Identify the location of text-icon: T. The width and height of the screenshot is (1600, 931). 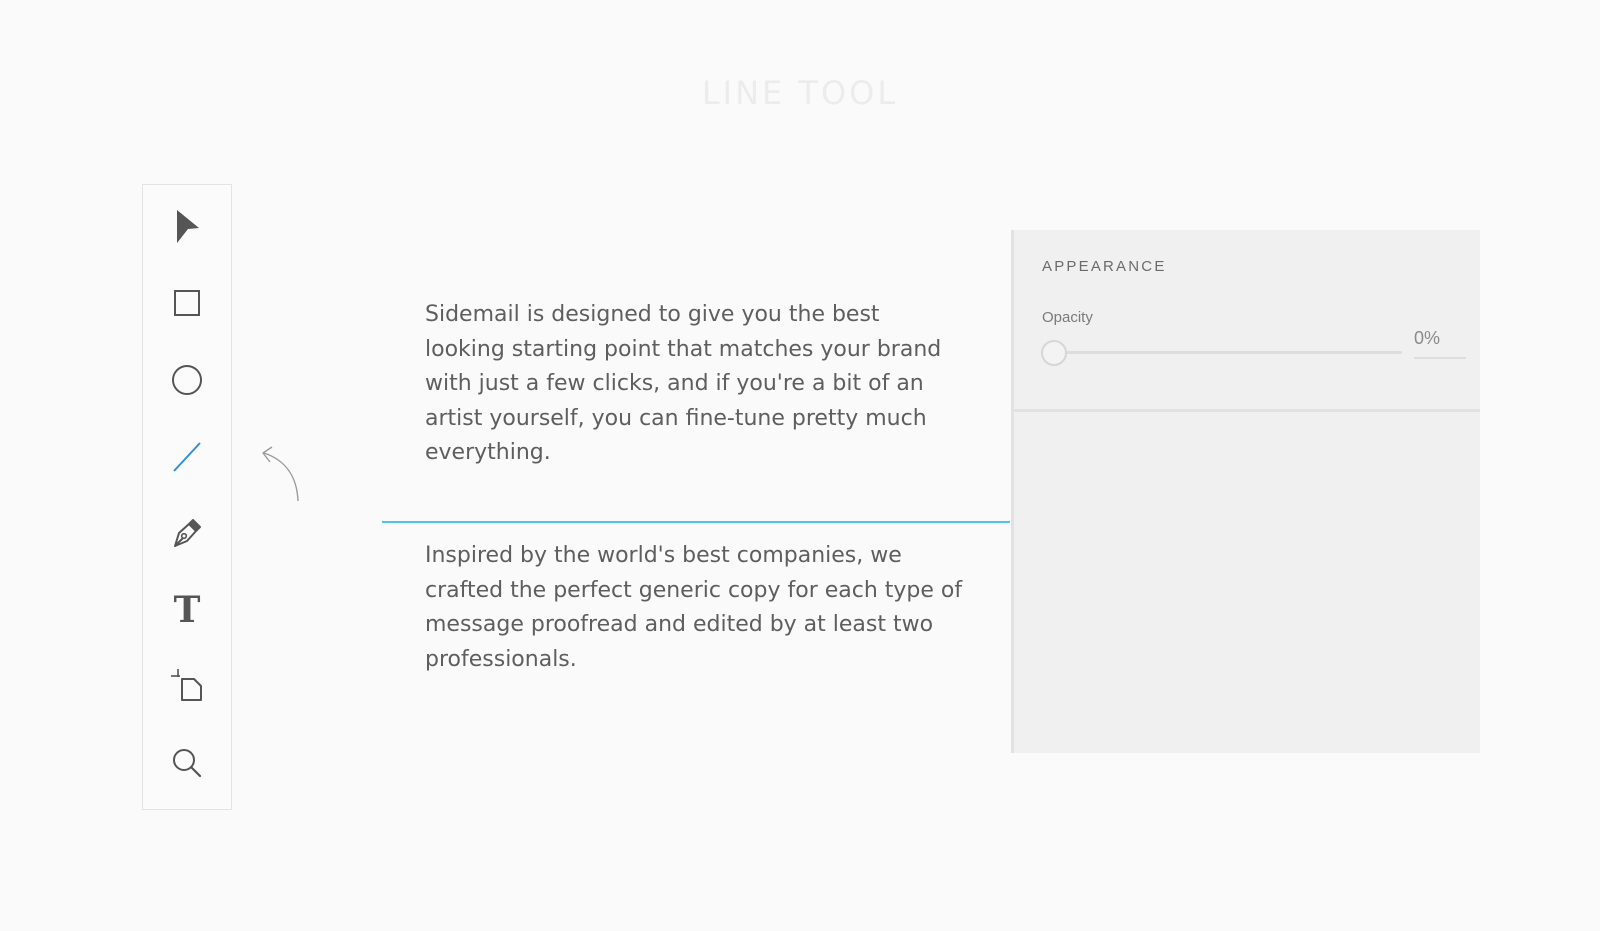
(187, 610).